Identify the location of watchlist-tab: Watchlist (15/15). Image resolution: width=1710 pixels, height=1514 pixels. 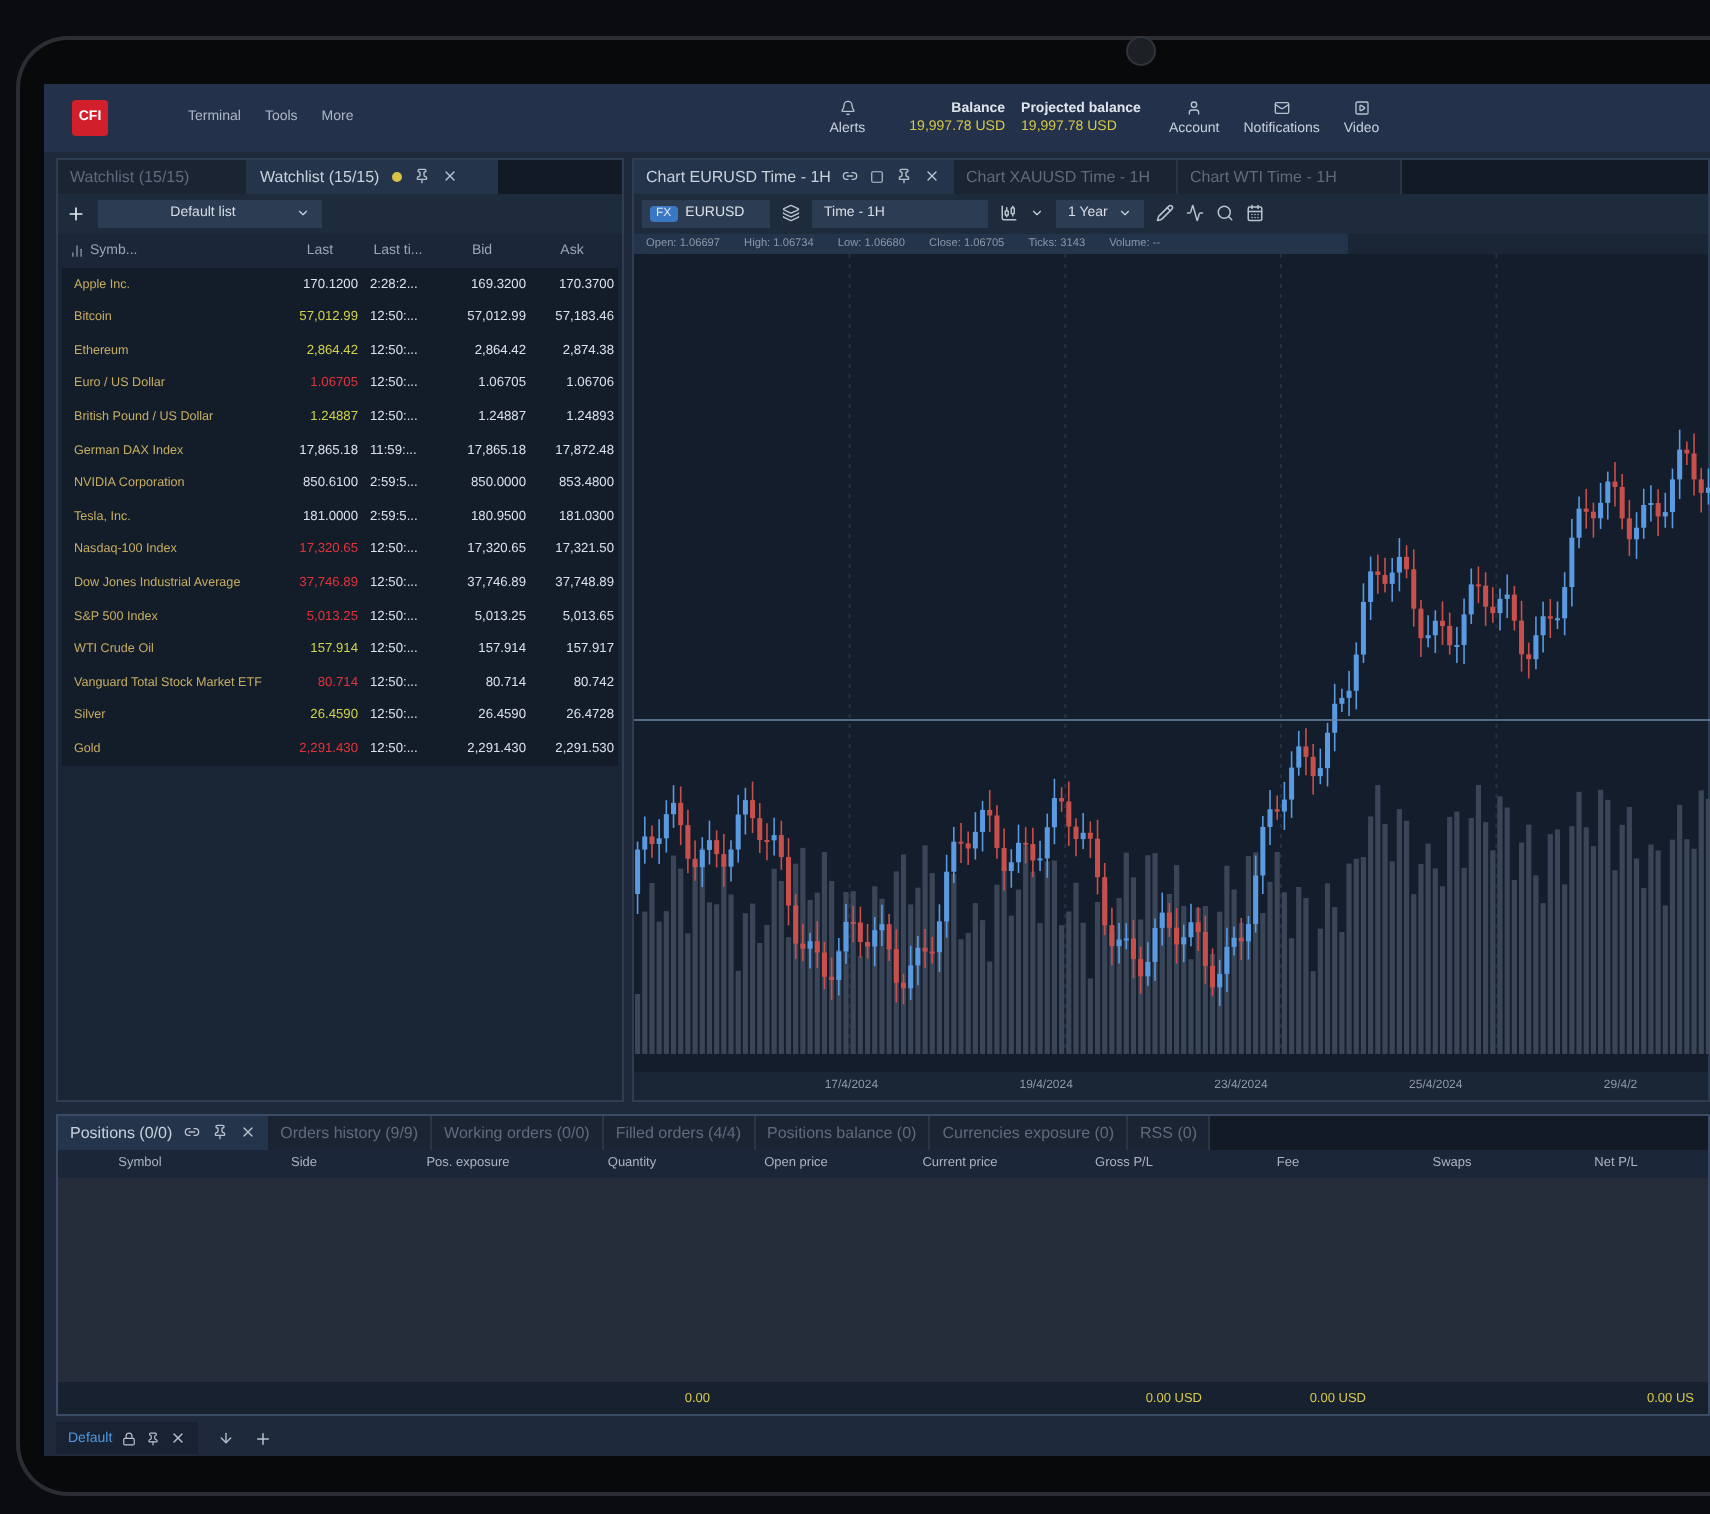
(373, 176).